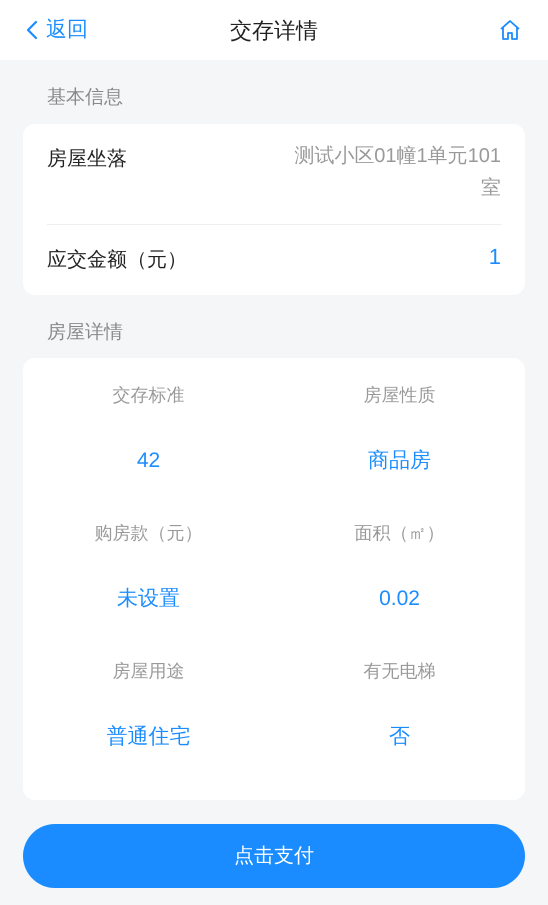 This screenshot has height=905, width=548. What do you see at coordinates (85, 98) in the screenshot?
I see `section-title: 基本信息` at bounding box center [85, 98].